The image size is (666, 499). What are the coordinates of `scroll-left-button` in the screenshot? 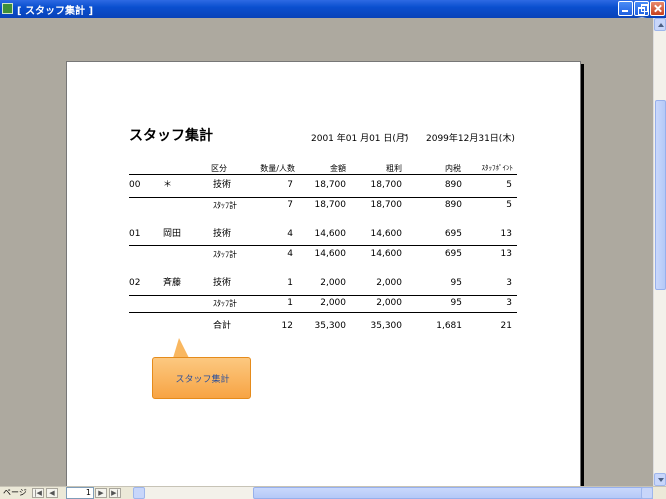 It's located at (139, 493).